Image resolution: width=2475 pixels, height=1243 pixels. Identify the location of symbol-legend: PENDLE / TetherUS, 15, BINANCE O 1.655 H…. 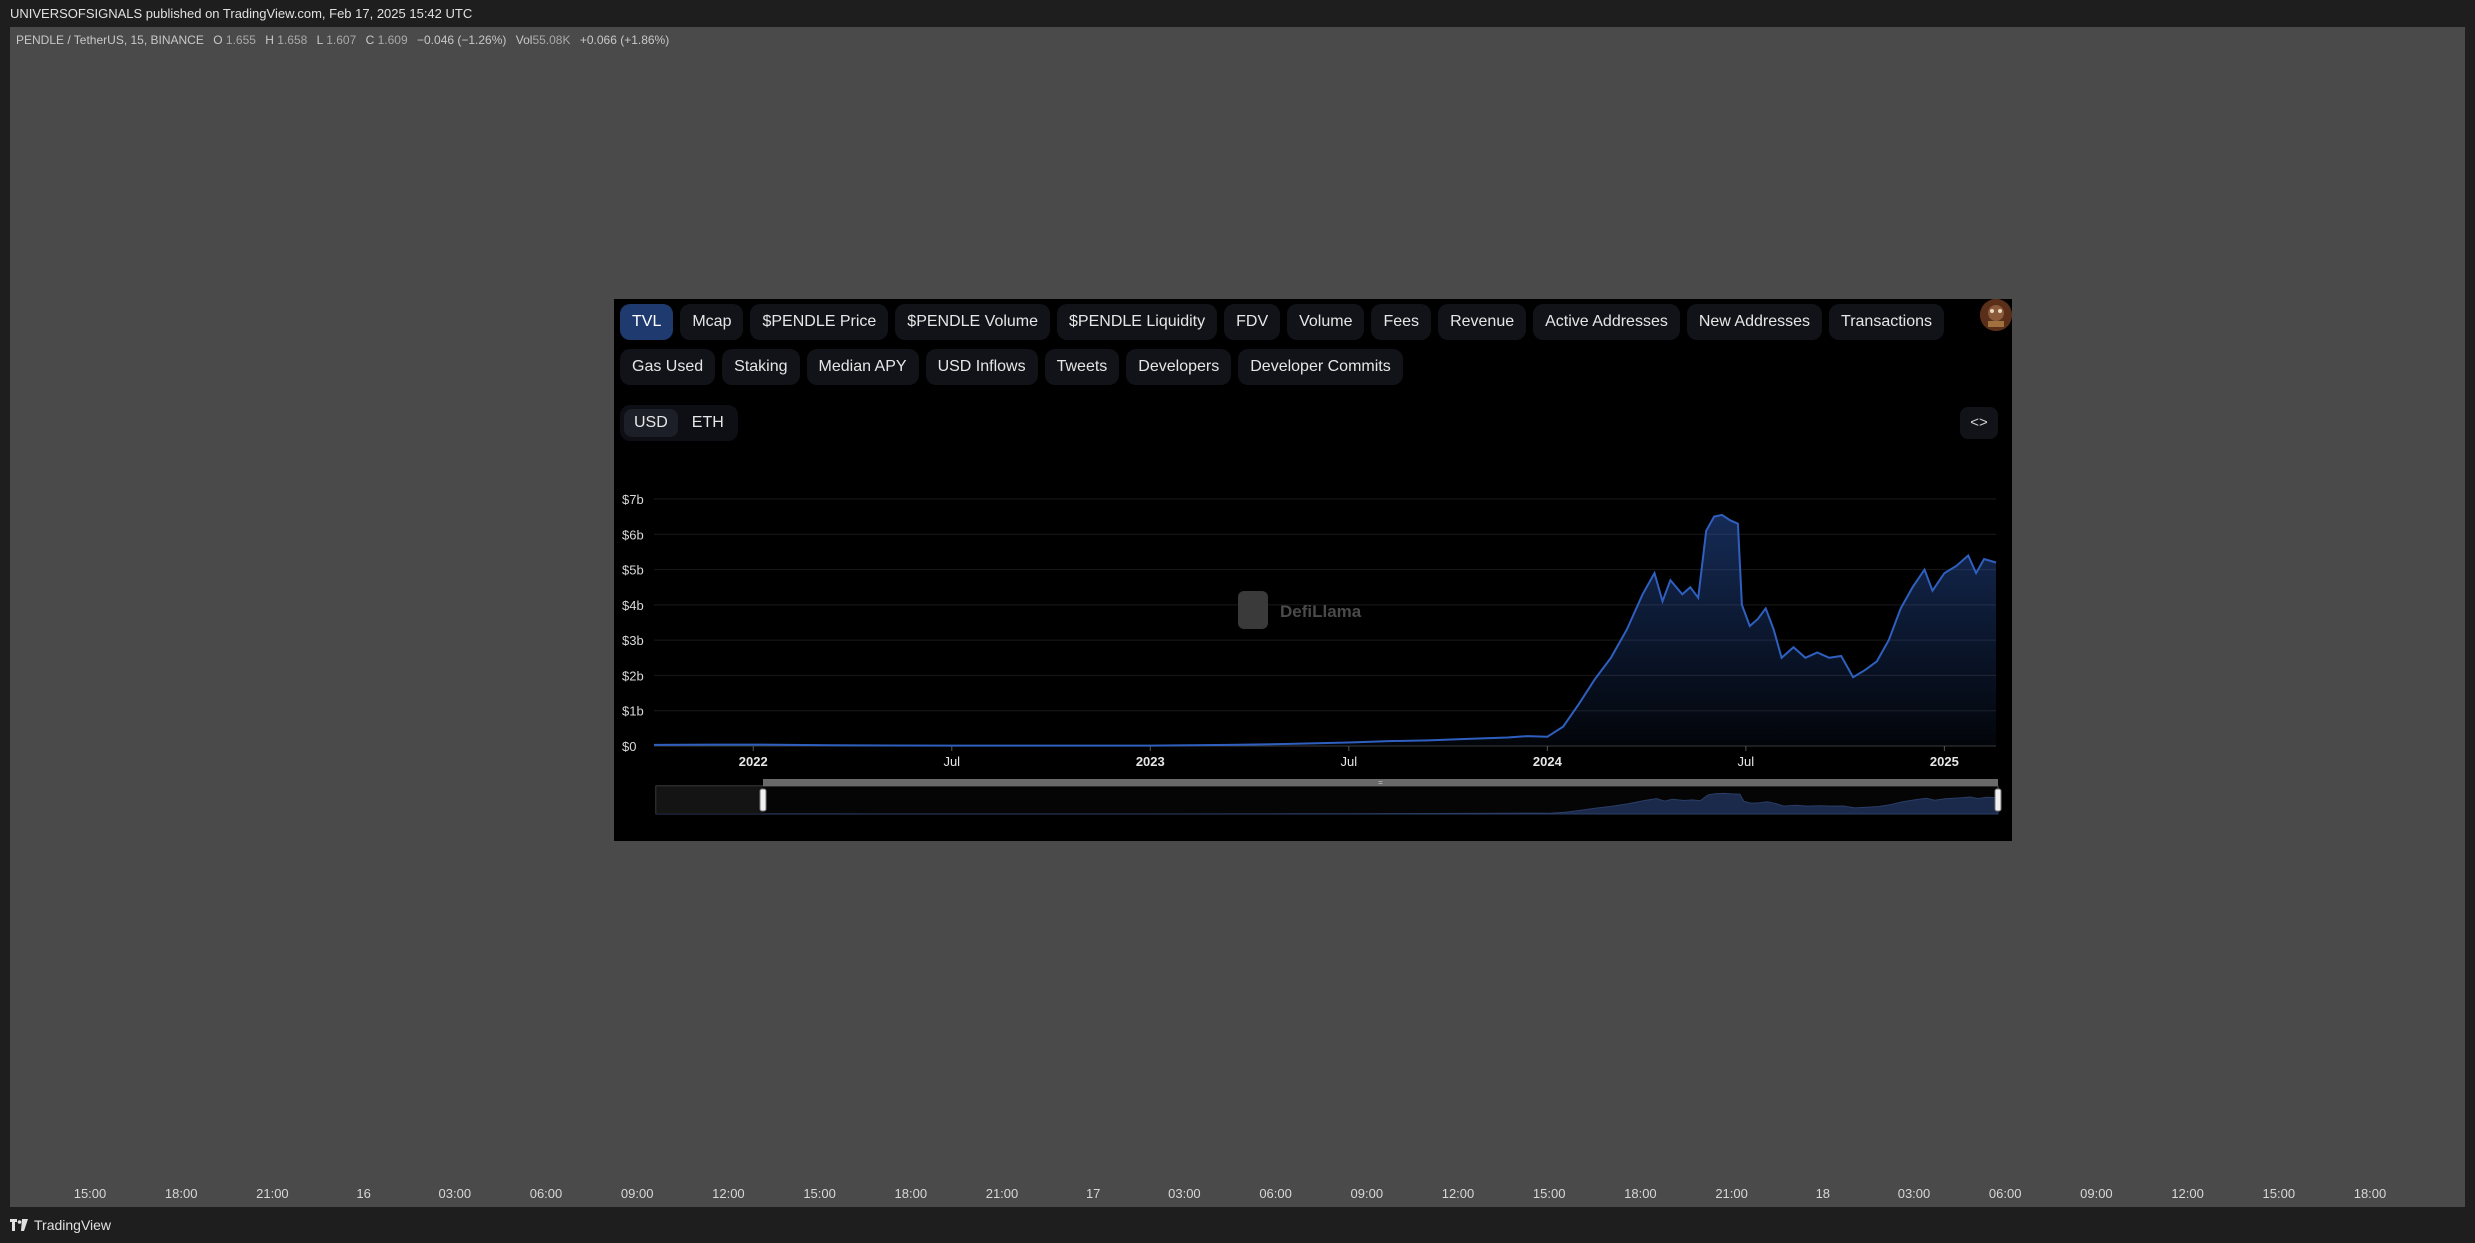
(342, 40).